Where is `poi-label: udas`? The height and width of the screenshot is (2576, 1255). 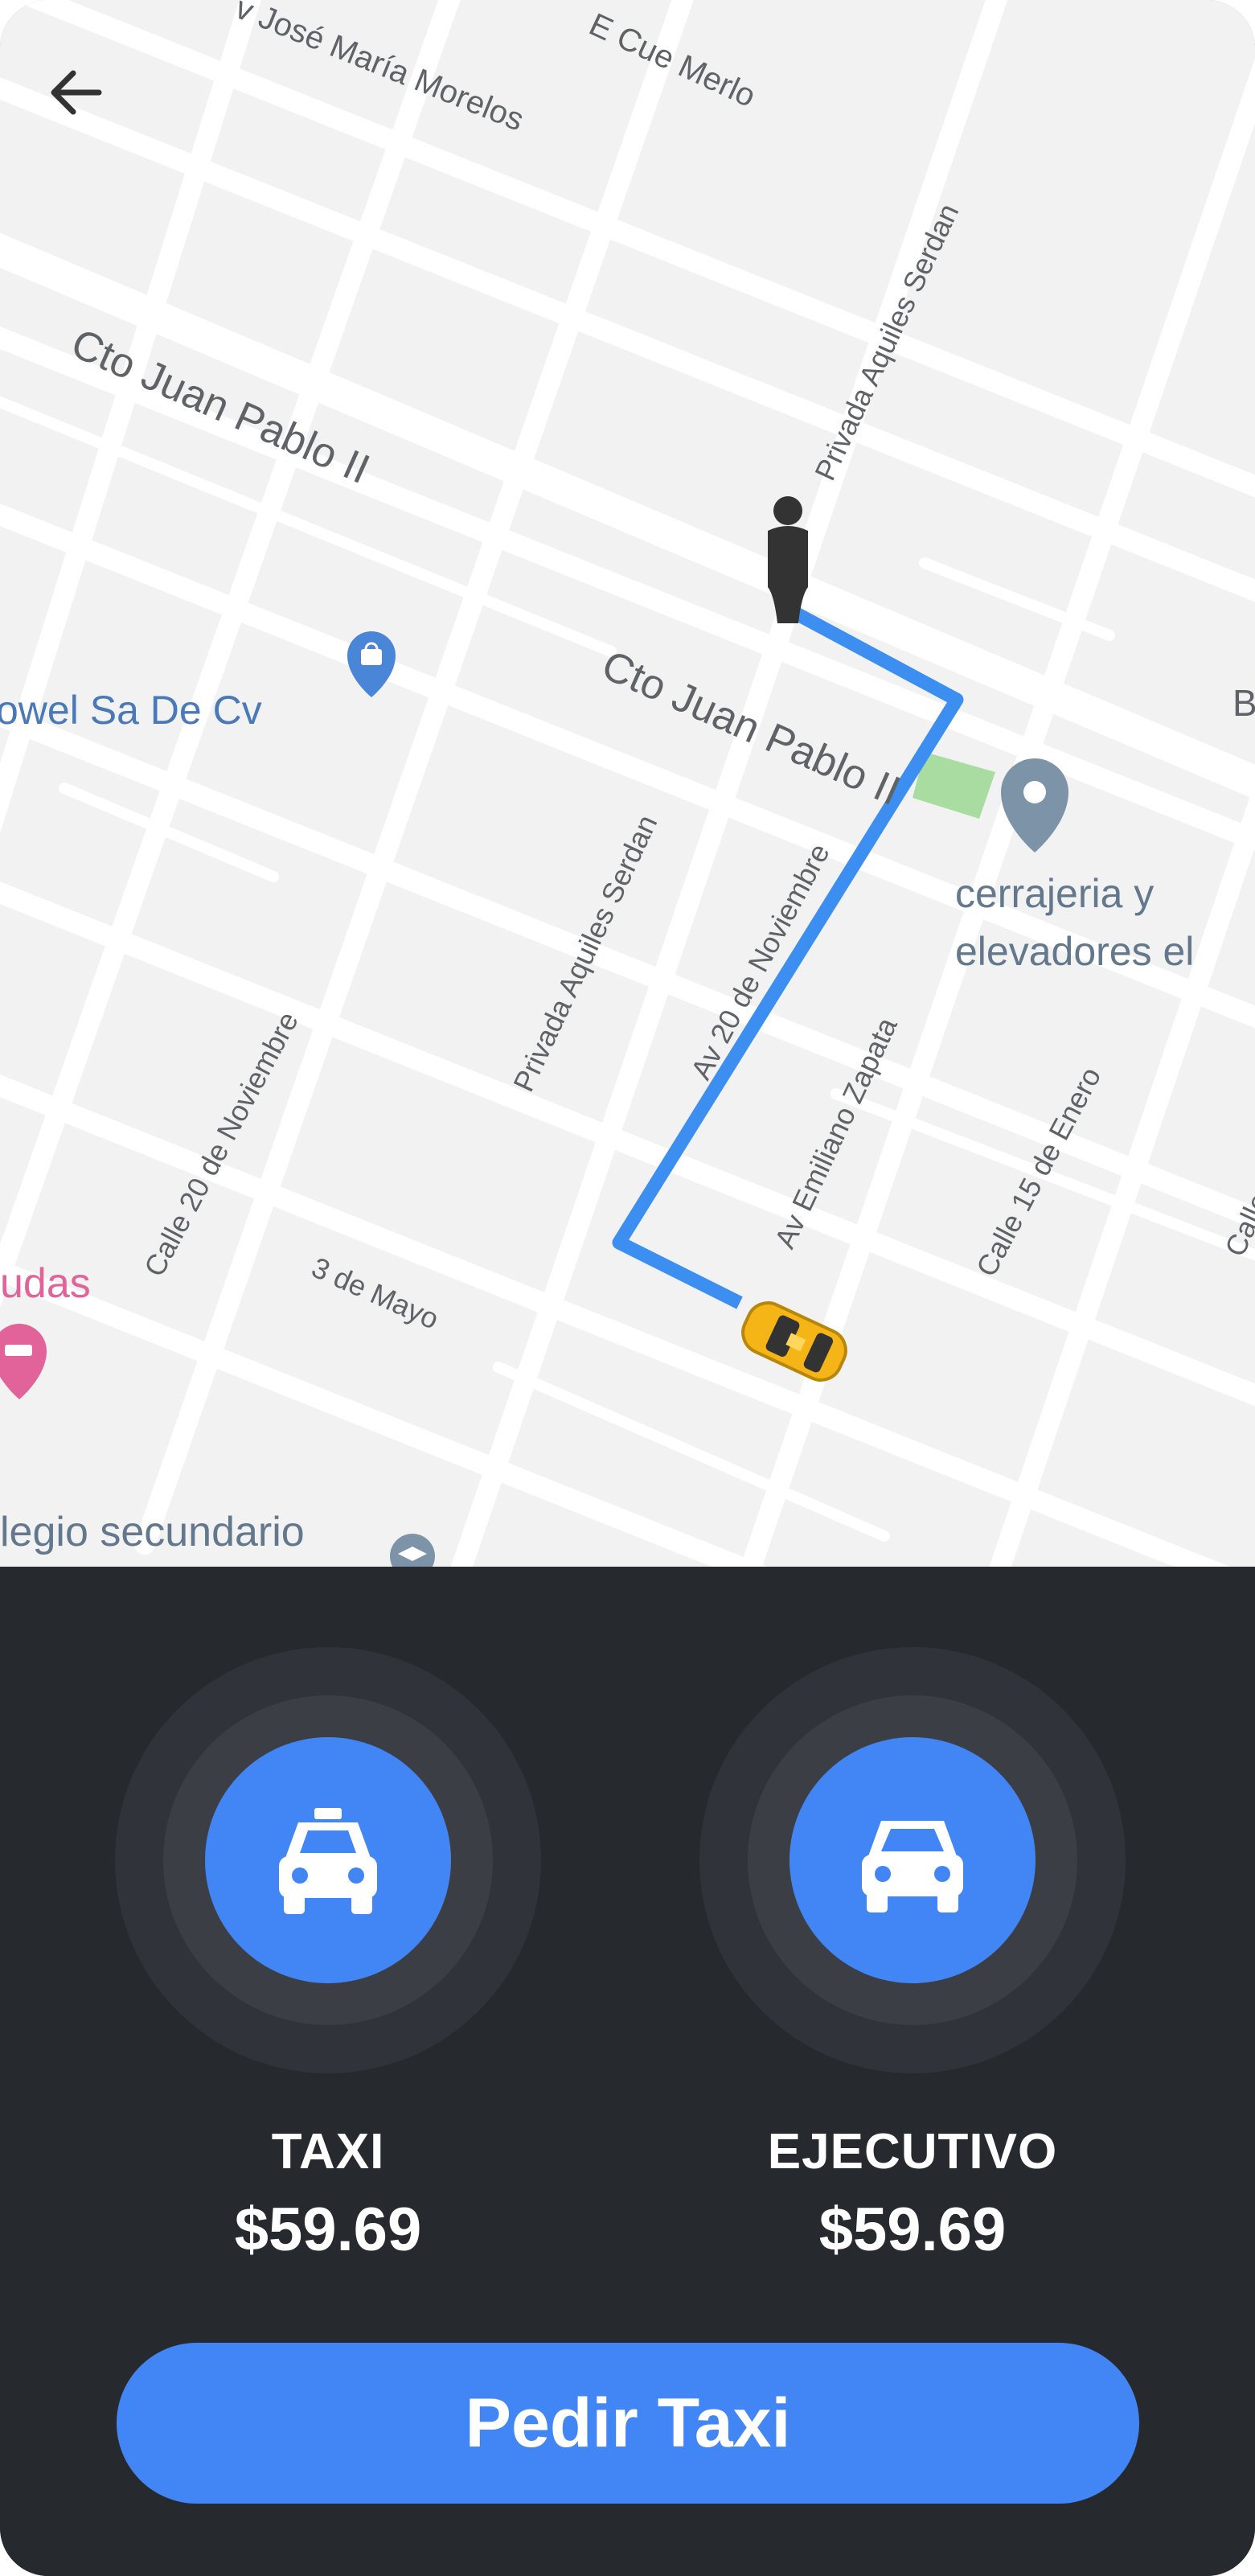 poi-label: udas is located at coordinates (45, 1283).